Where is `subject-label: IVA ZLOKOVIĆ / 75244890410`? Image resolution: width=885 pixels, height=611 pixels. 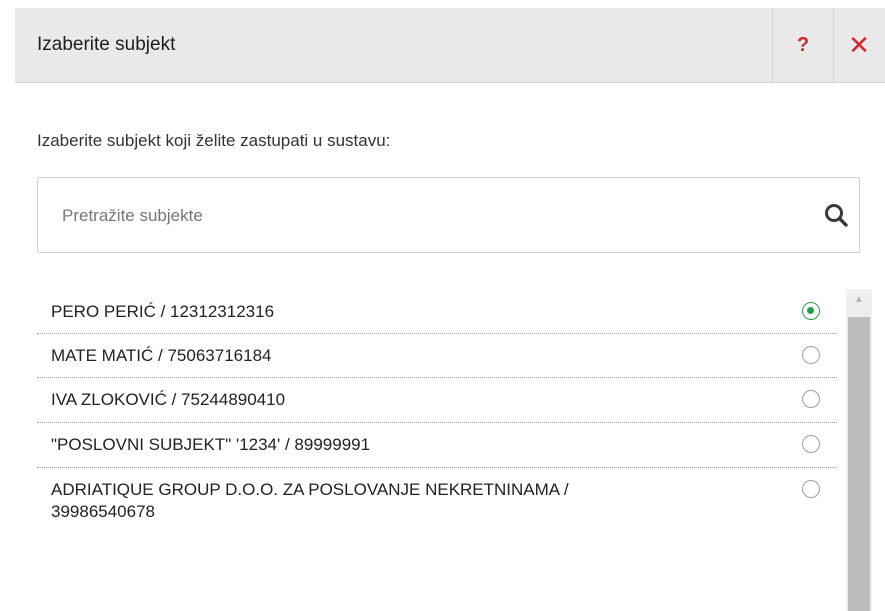
subject-label: IVA ZLOKOVIĆ / 75244890410 is located at coordinates (168, 399).